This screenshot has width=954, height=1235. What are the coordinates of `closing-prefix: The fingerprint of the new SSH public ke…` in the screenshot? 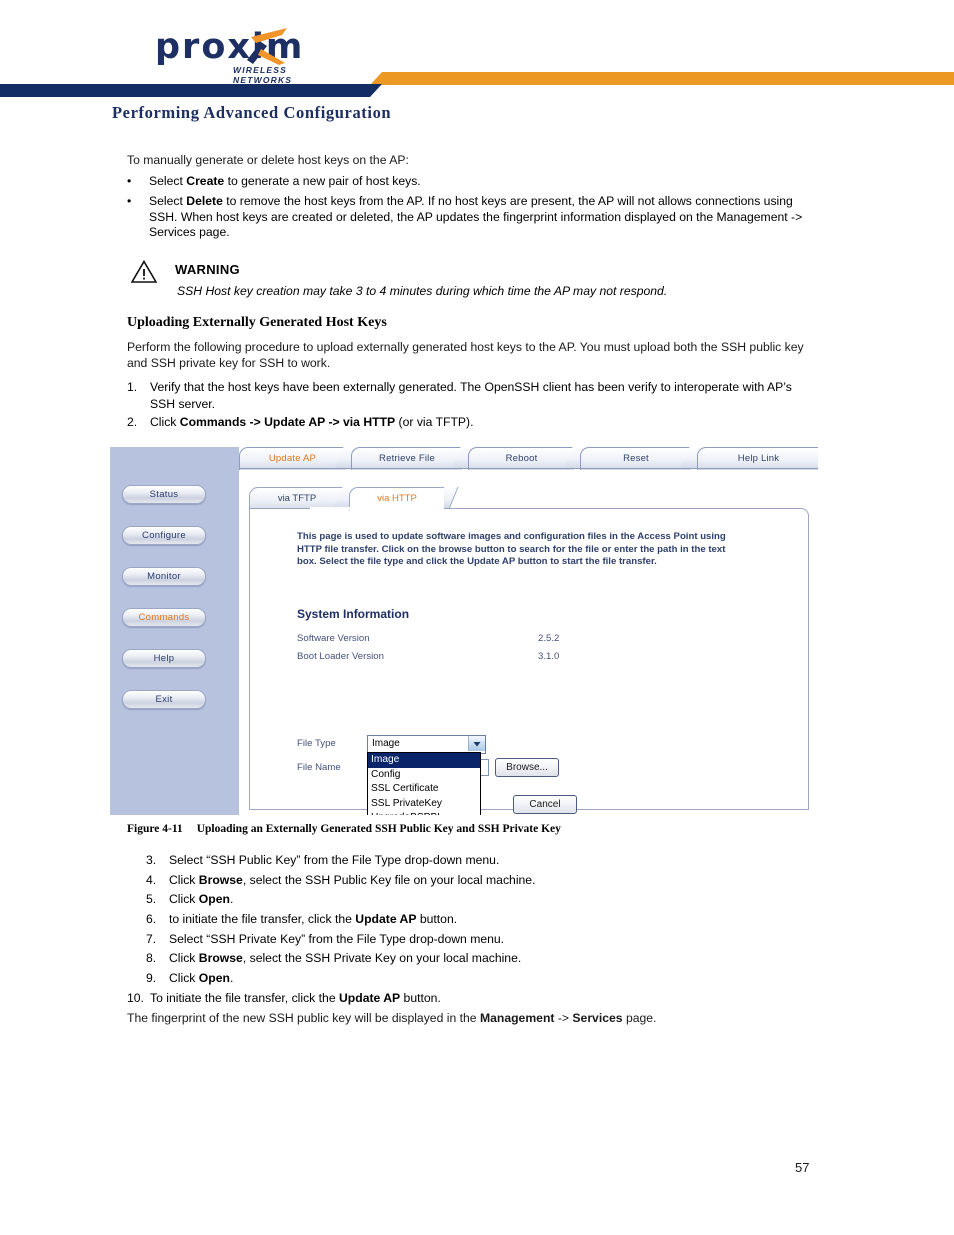 It's located at (303, 1018).